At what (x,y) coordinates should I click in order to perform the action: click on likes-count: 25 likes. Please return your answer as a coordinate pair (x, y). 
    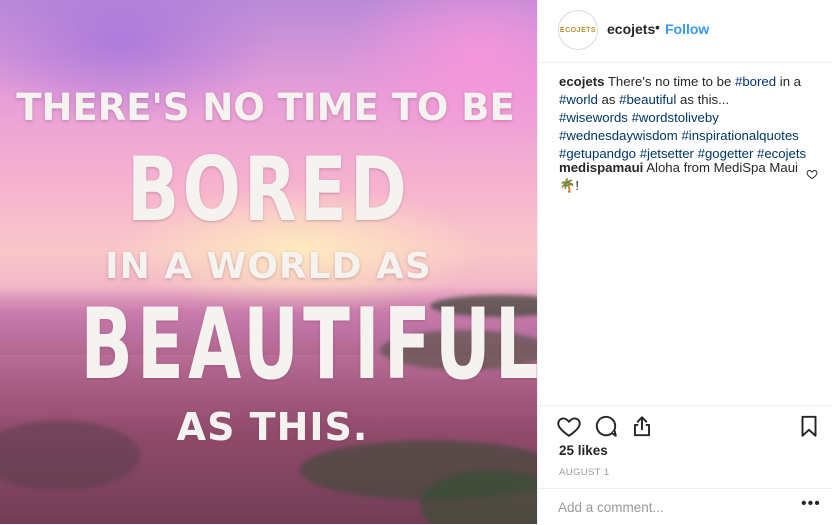
    Looking at the image, I should click on (583, 450).